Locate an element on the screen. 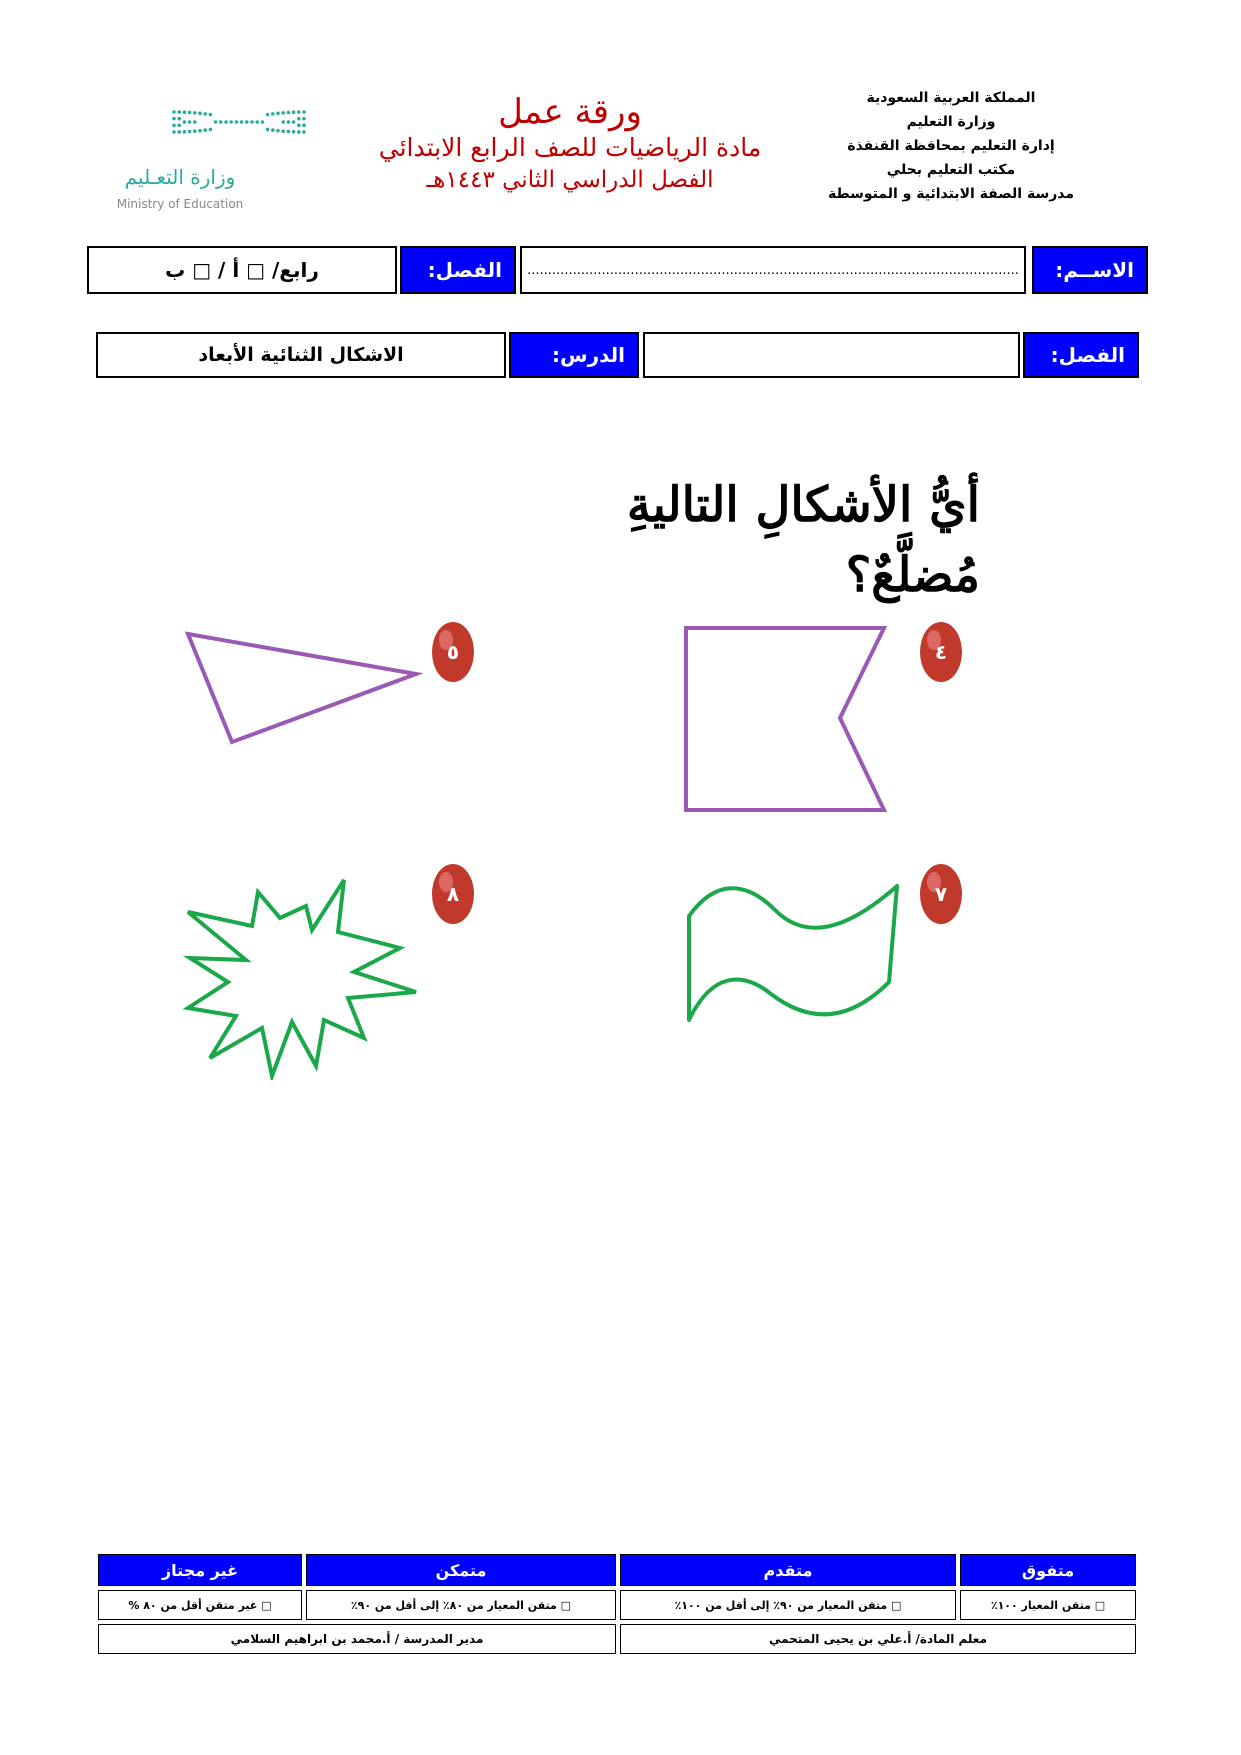 The image size is (1241, 1755). class-label-2: الفصل: is located at coordinates (1081, 355).